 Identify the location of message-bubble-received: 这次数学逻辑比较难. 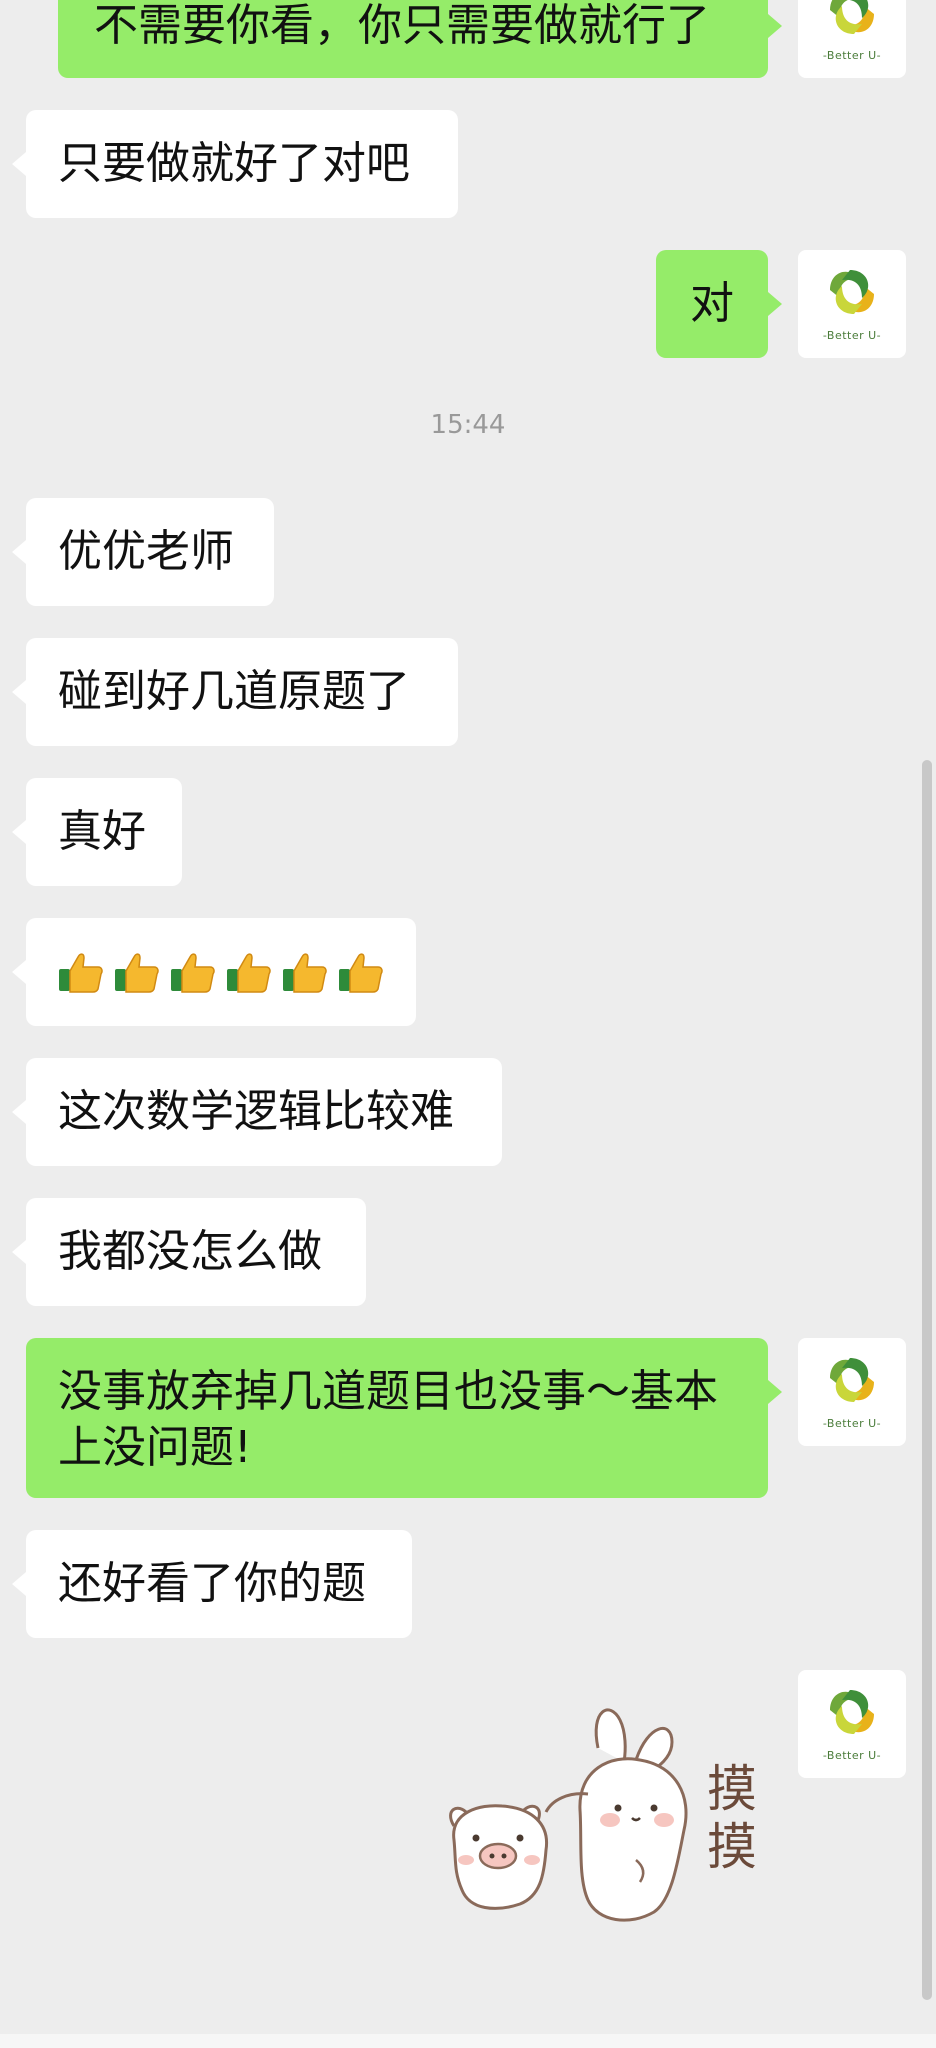
(264, 1112).